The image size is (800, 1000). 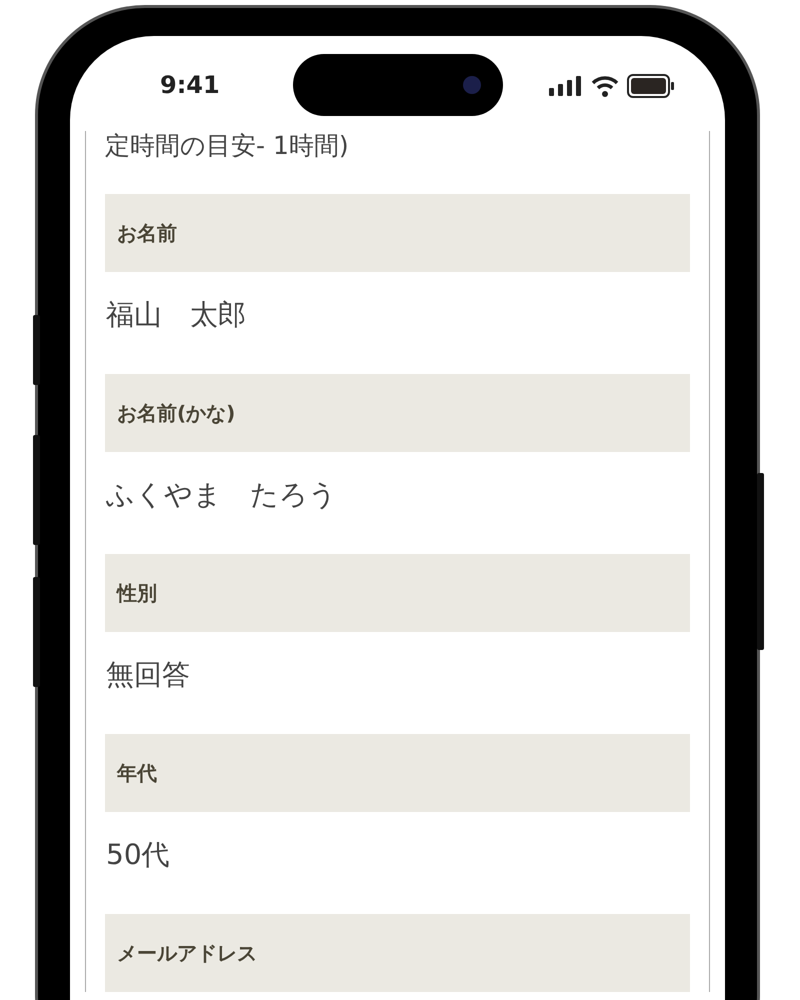 I want to click on field-value: 50代, so click(x=138, y=855).